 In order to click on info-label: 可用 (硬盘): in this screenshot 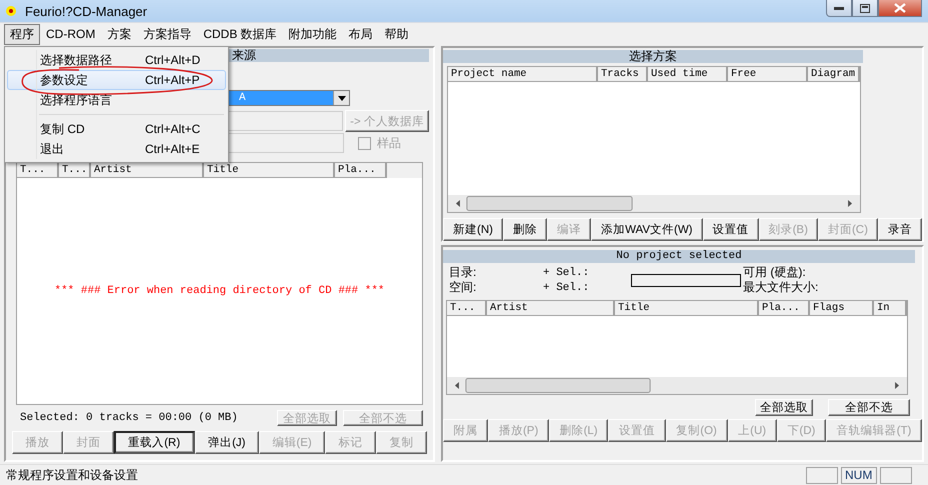, I will do `click(775, 272)`.